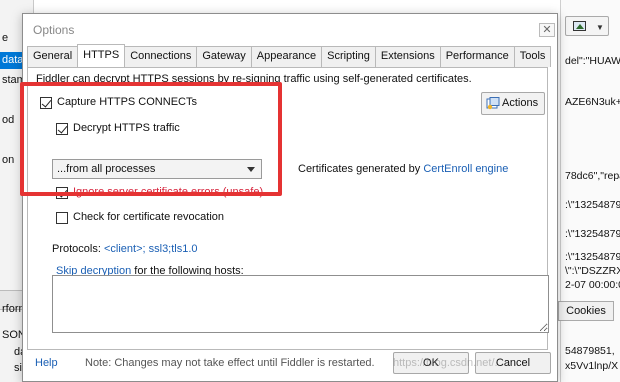 The height and width of the screenshot is (382, 620). I want to click on bg-right-row: del":"HUAW, so click(592, 61).